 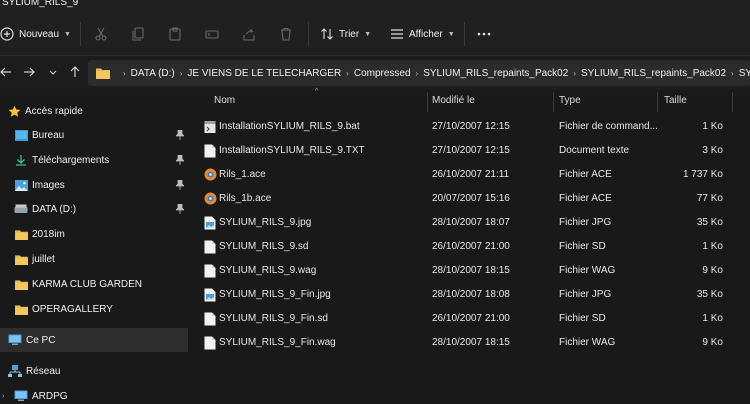 I want to click on sort-button-label: Trier, so click(x=349, y=34).